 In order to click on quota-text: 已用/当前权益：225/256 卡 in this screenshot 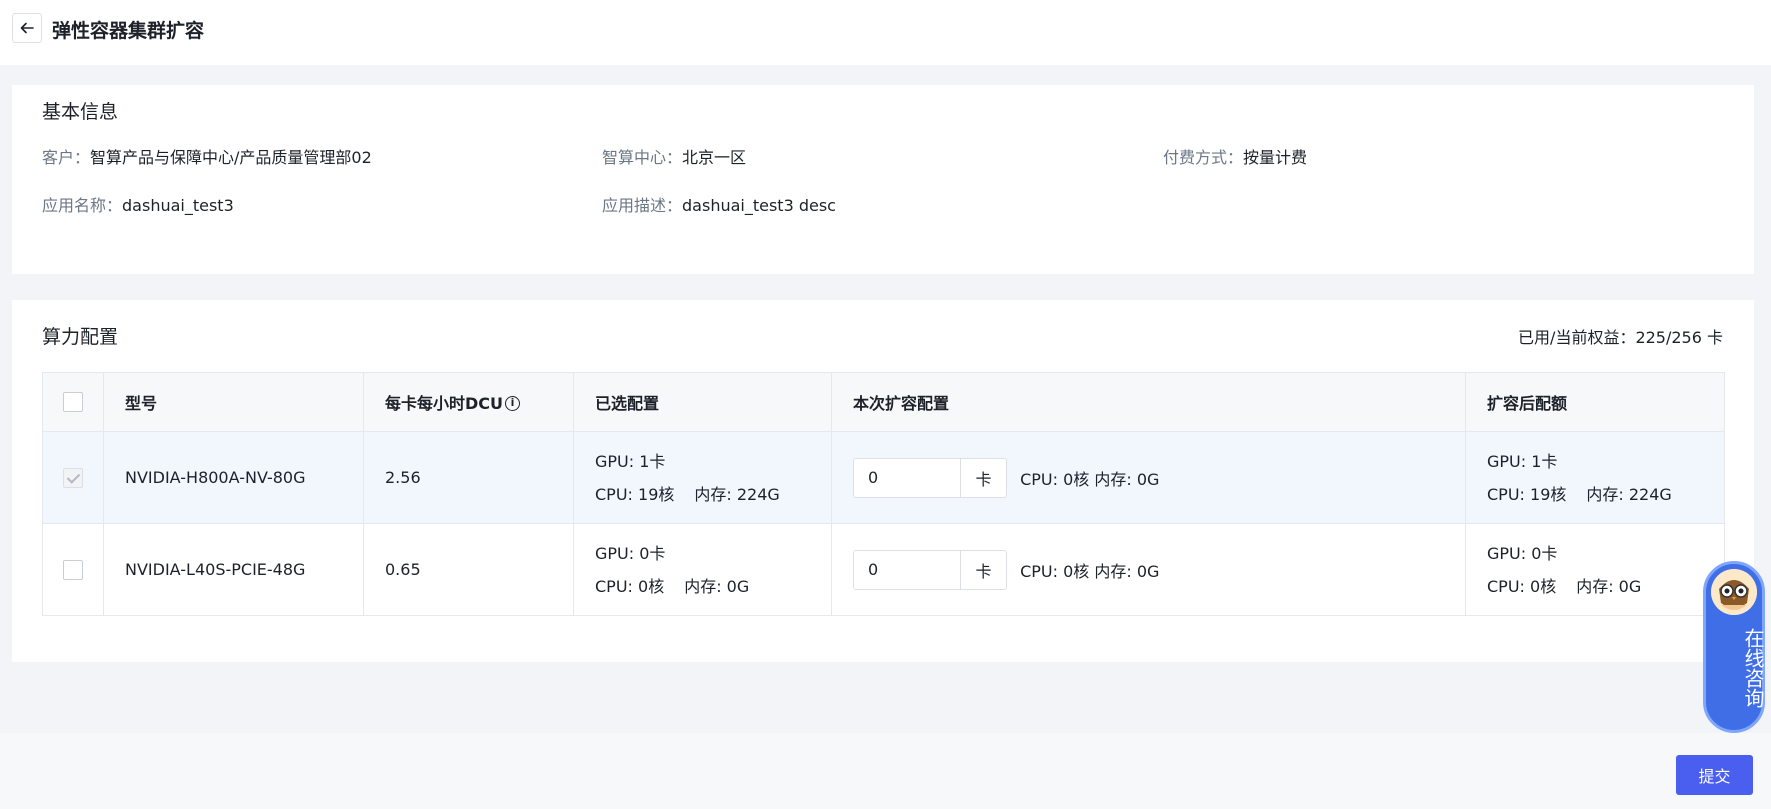, I will do `click(1620, 337)`.